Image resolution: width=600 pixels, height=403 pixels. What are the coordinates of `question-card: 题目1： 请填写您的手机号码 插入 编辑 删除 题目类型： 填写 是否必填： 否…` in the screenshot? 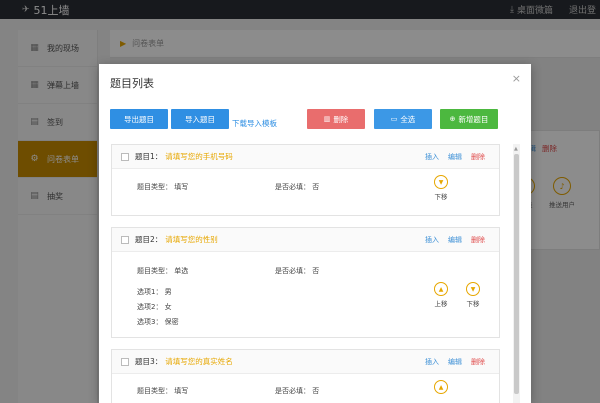 It's located at (305, 180).